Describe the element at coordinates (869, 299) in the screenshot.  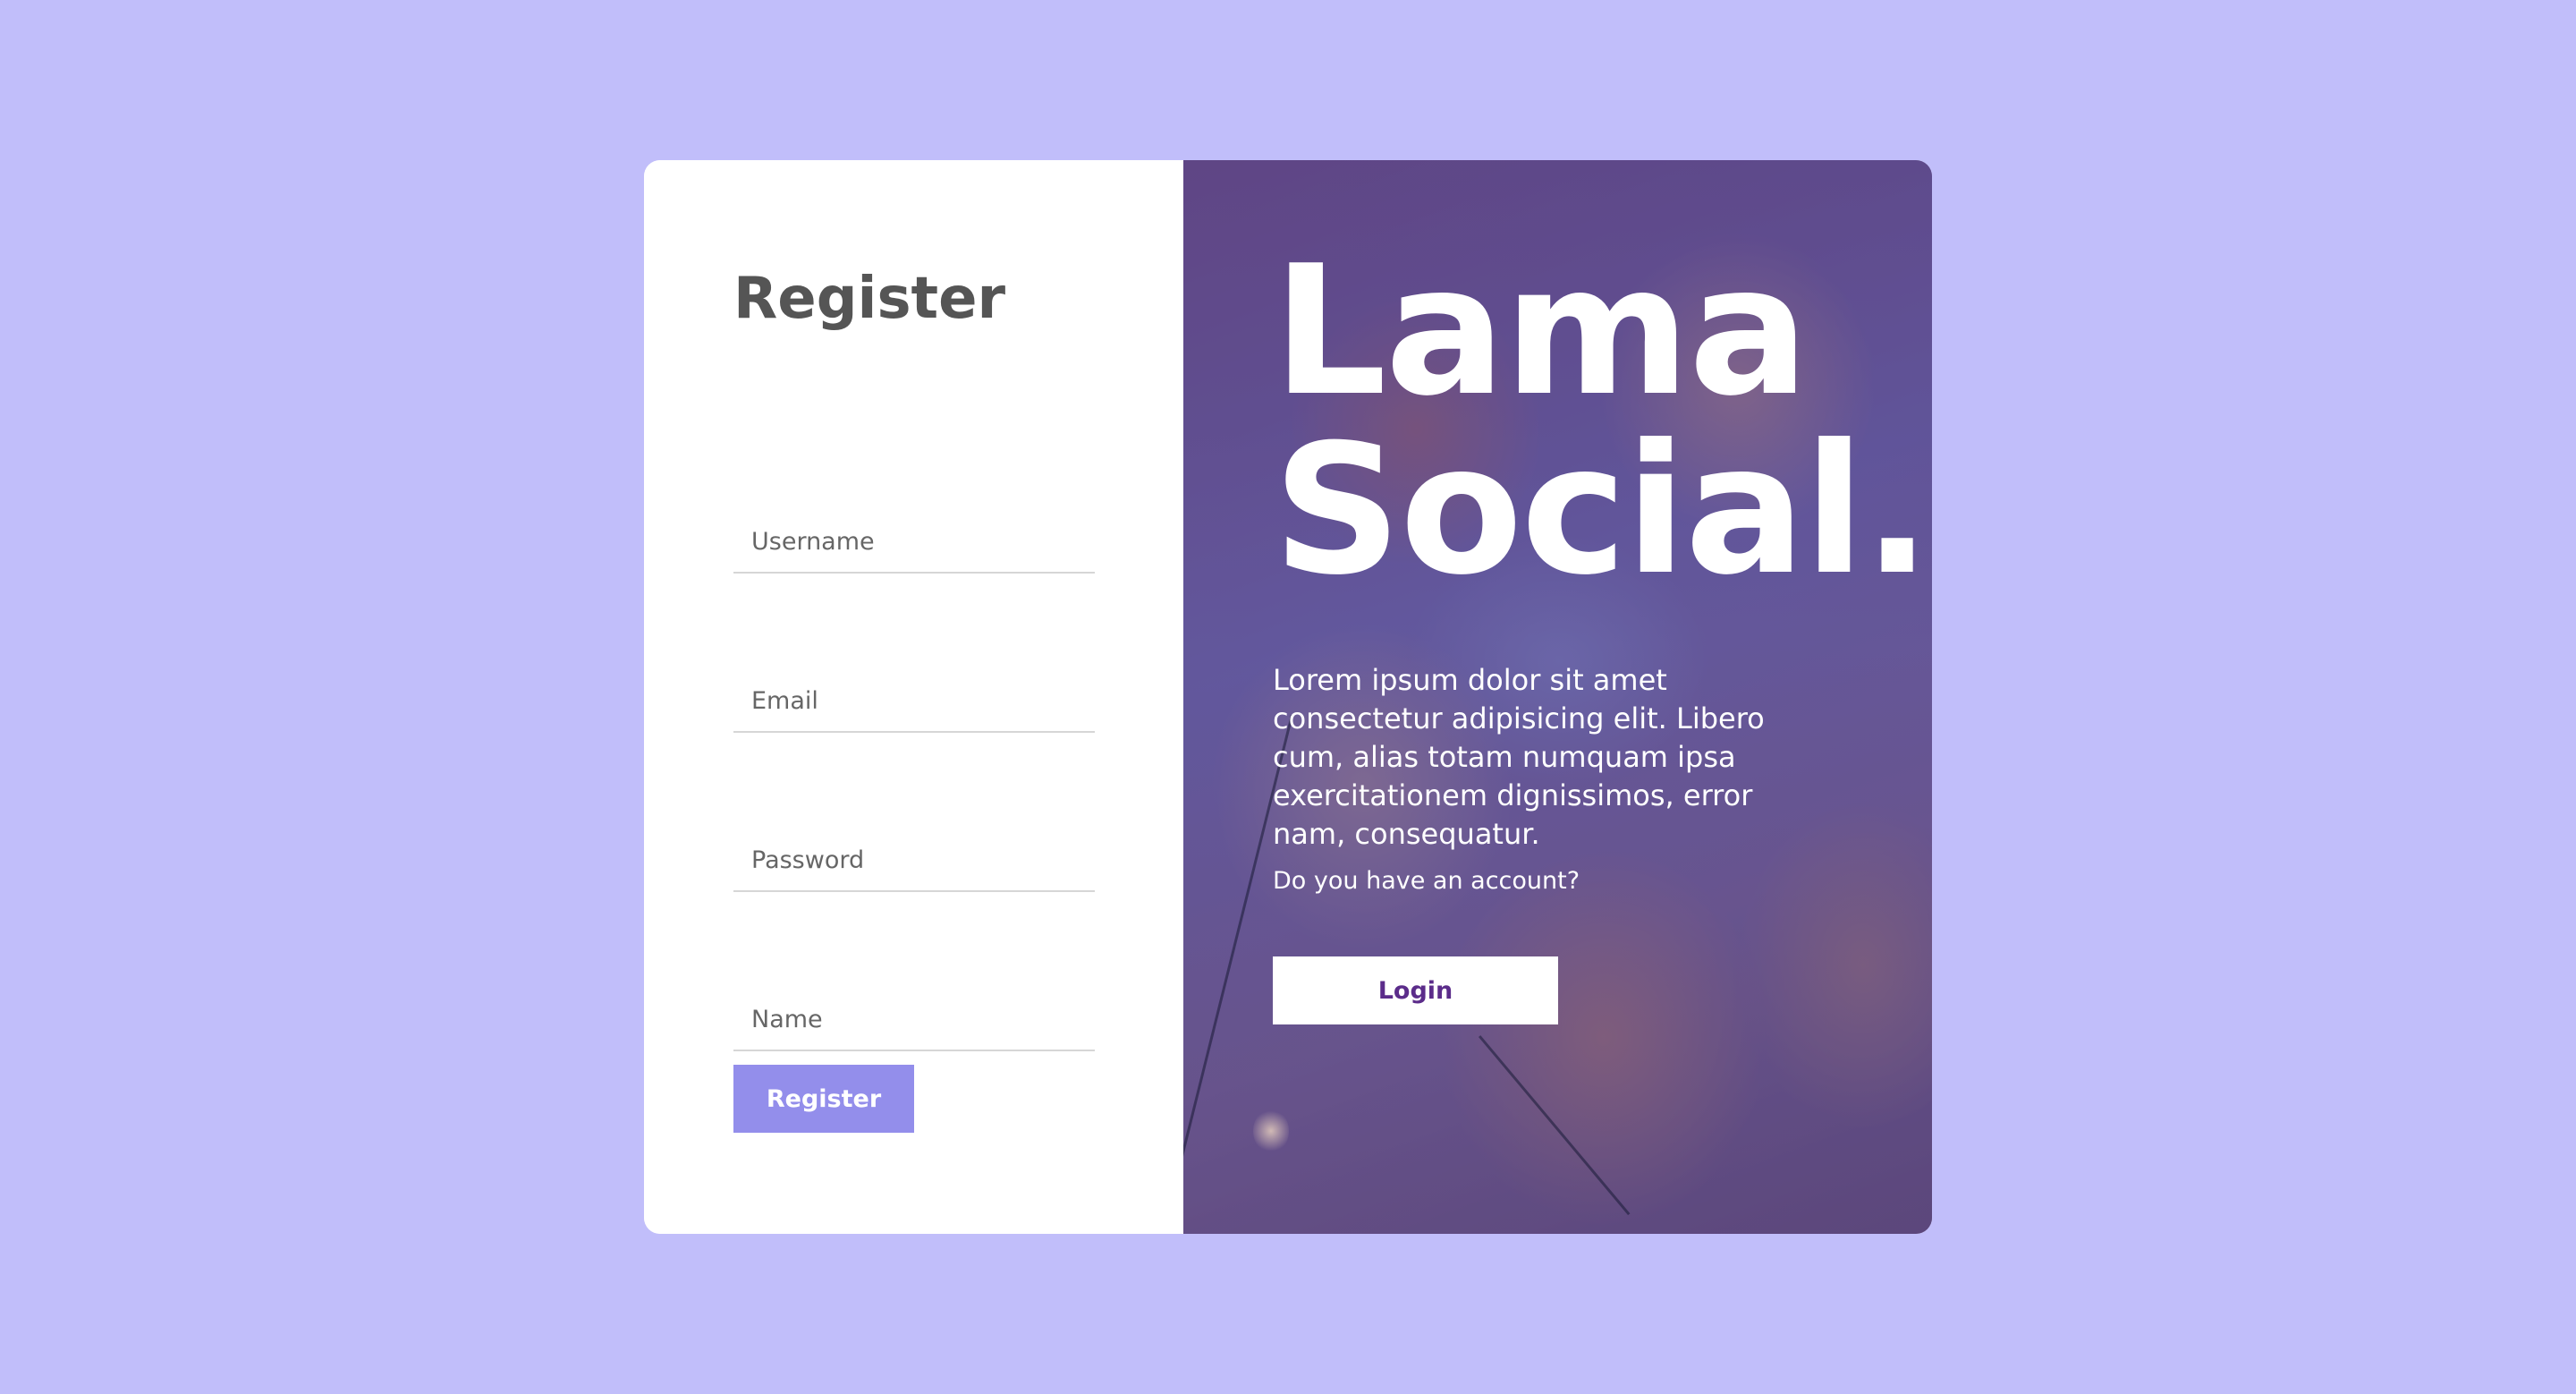
I see `page-title: Register` at that location.